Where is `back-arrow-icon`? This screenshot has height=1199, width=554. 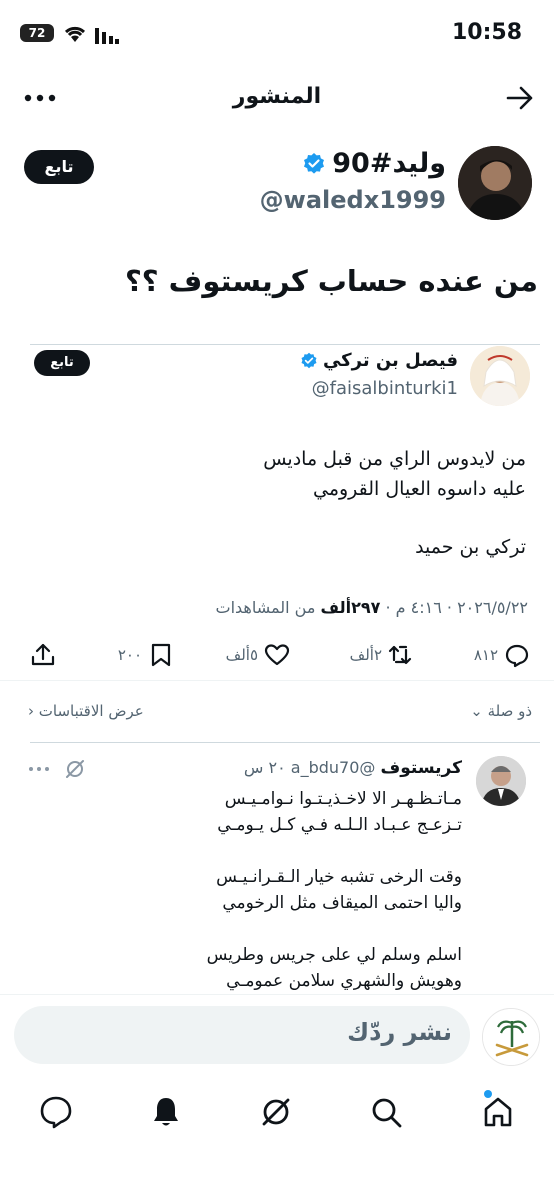 back-arrow-icon is located at coordinates (520, 98).